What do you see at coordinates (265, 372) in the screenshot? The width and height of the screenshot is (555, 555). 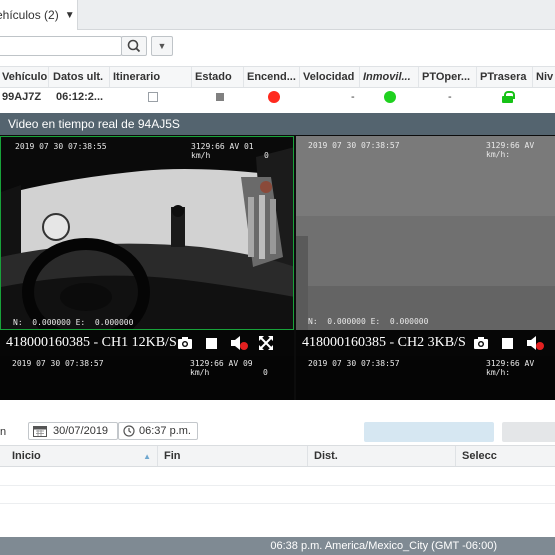 I see `ch1-bottom-value: 0` at bounding box center [265, 372].